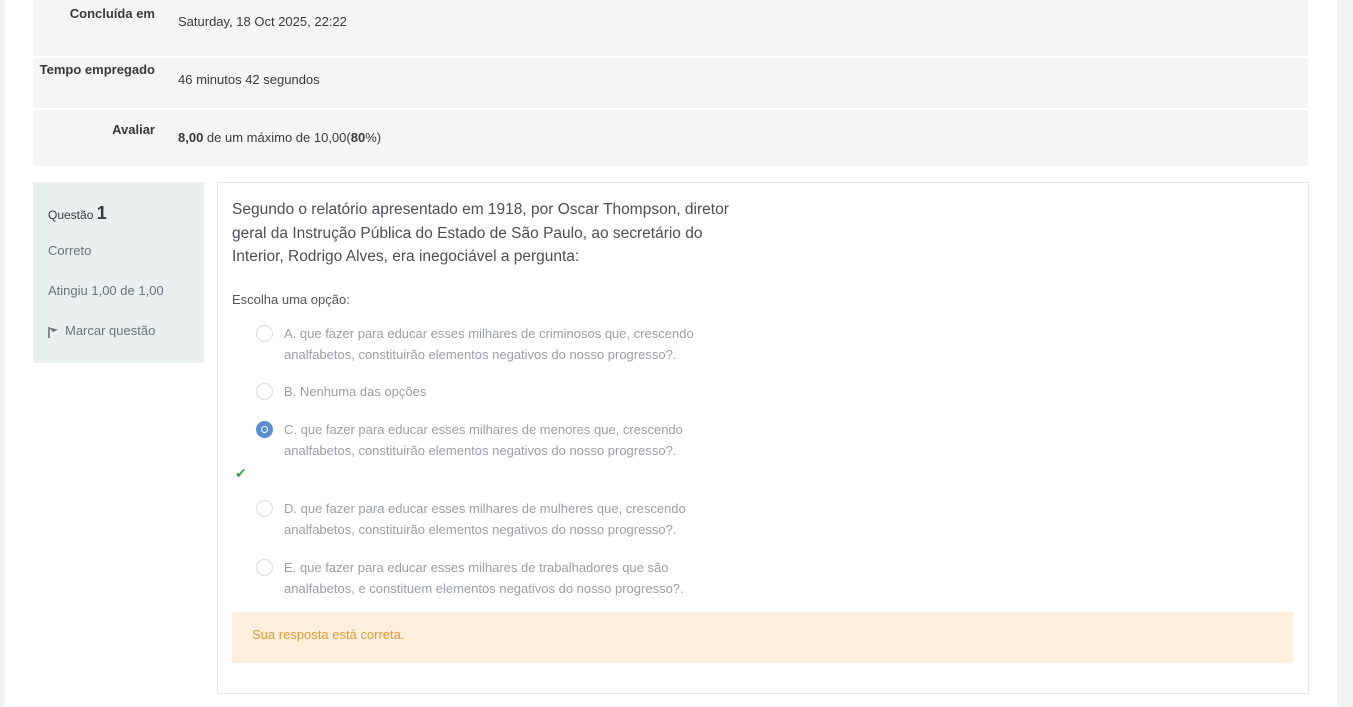  I want to click on grade-percent-suffix: %), so click(373, 137).